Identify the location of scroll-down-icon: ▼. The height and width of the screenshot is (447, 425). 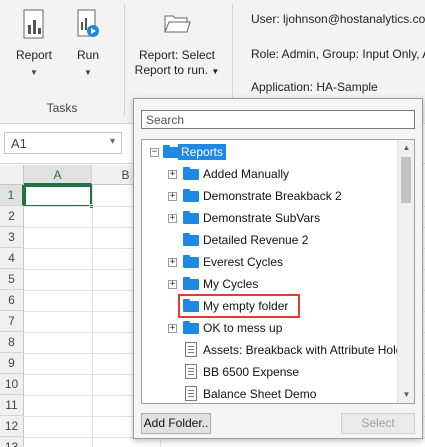
(406, 395).